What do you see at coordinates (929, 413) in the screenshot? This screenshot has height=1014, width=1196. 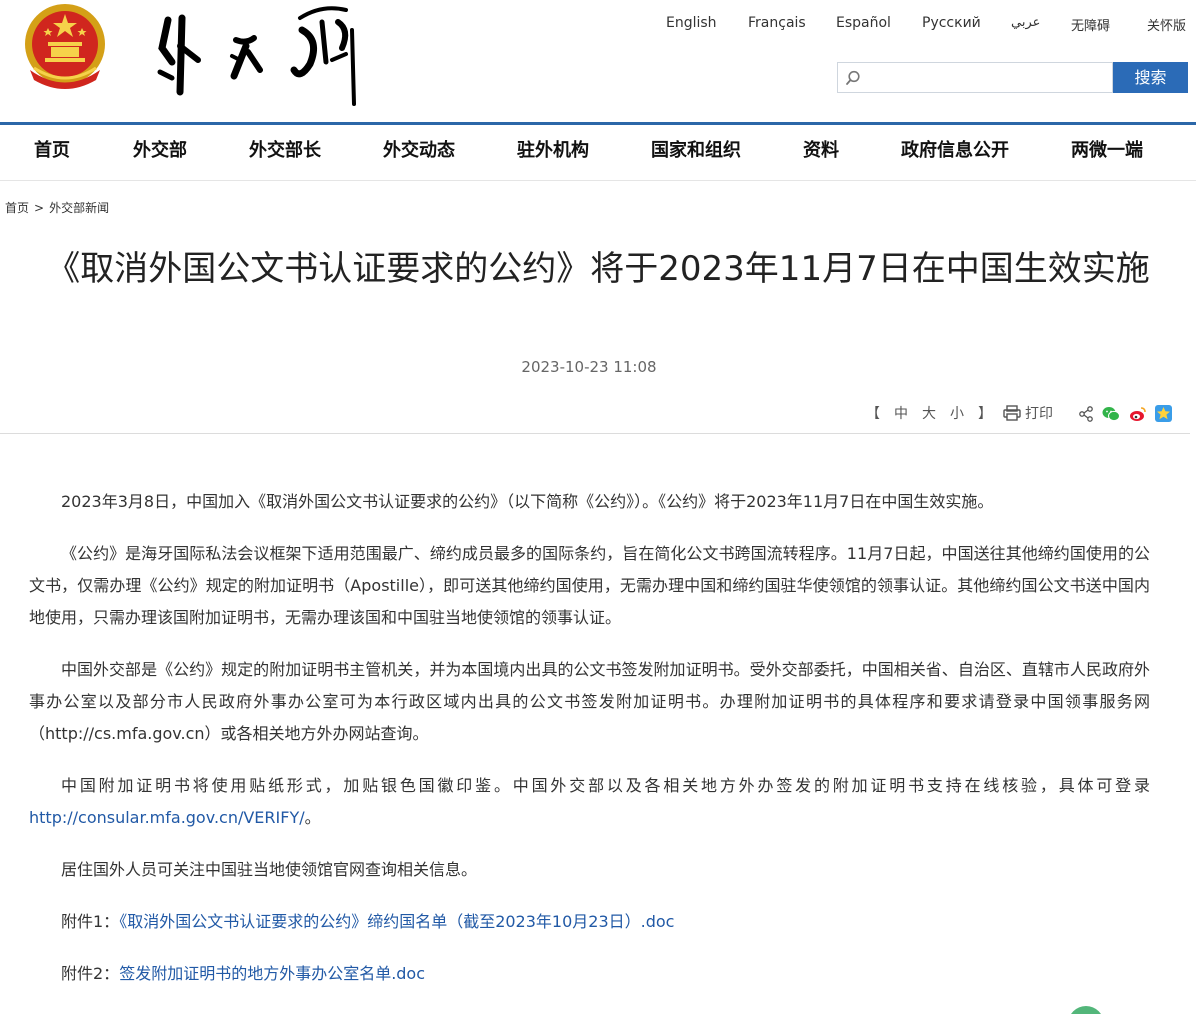 I see `font-size-large: 大` at bounding box center [929, 413].